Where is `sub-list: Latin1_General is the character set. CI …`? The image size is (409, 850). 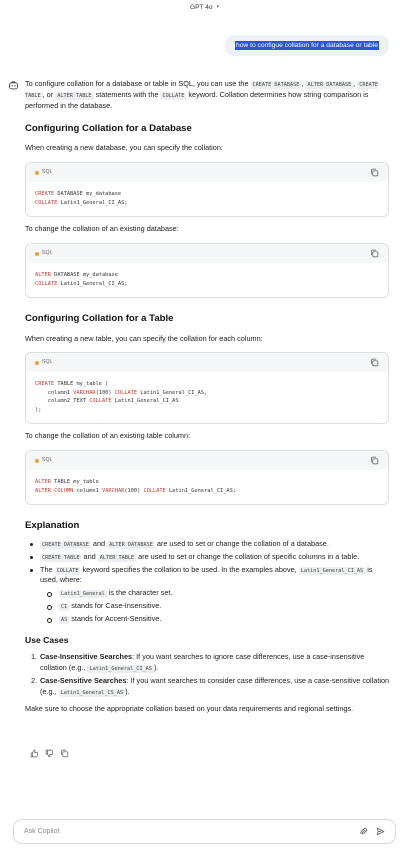
sub-list: Latin1_General is the character set. CI … is located at coordinates (215, 606).